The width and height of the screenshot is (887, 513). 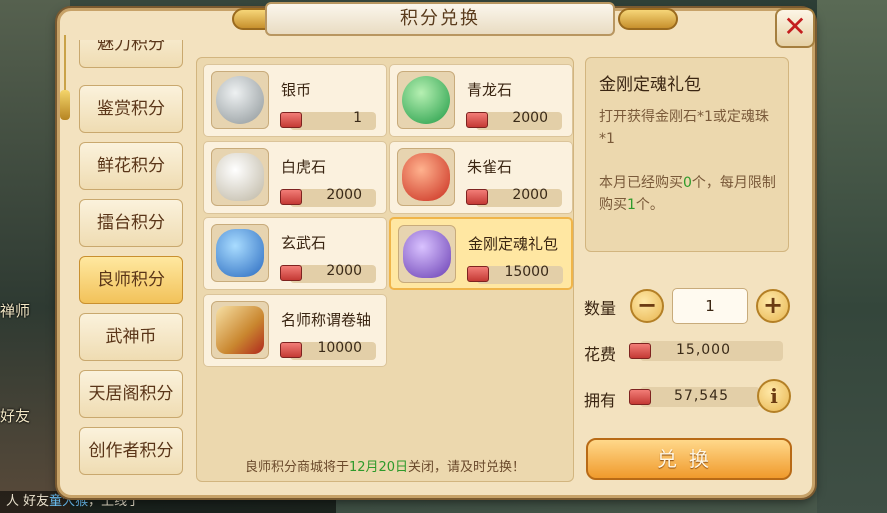 I want to click on vermilion-bird-stone-icon, so click(x=426, y=177).